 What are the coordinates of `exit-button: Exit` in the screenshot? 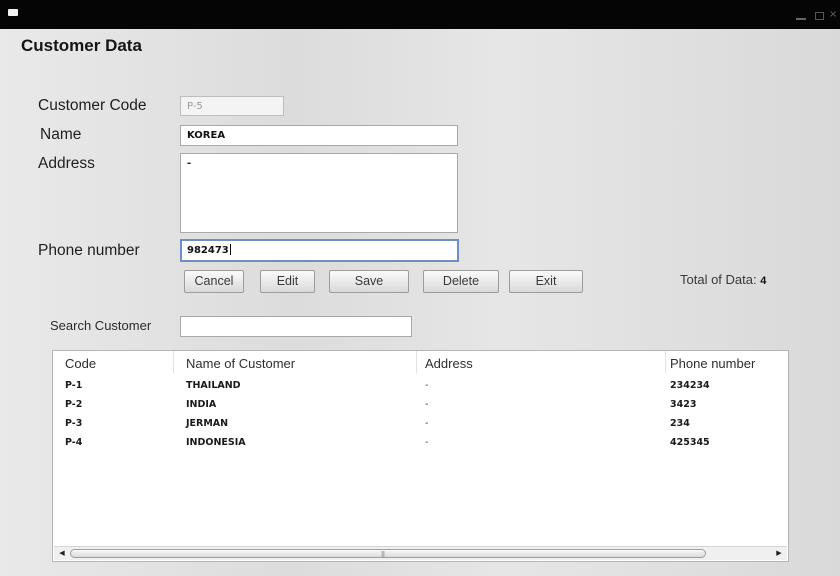 It's located at (546, 281).